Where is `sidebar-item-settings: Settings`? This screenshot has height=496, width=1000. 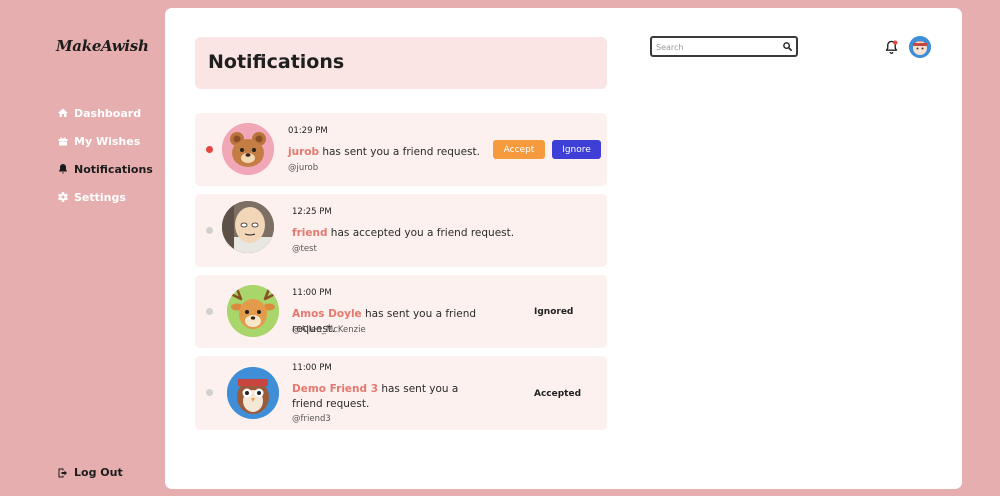 sidebar-item-settings: Settings is located at coordinates (105, 197).